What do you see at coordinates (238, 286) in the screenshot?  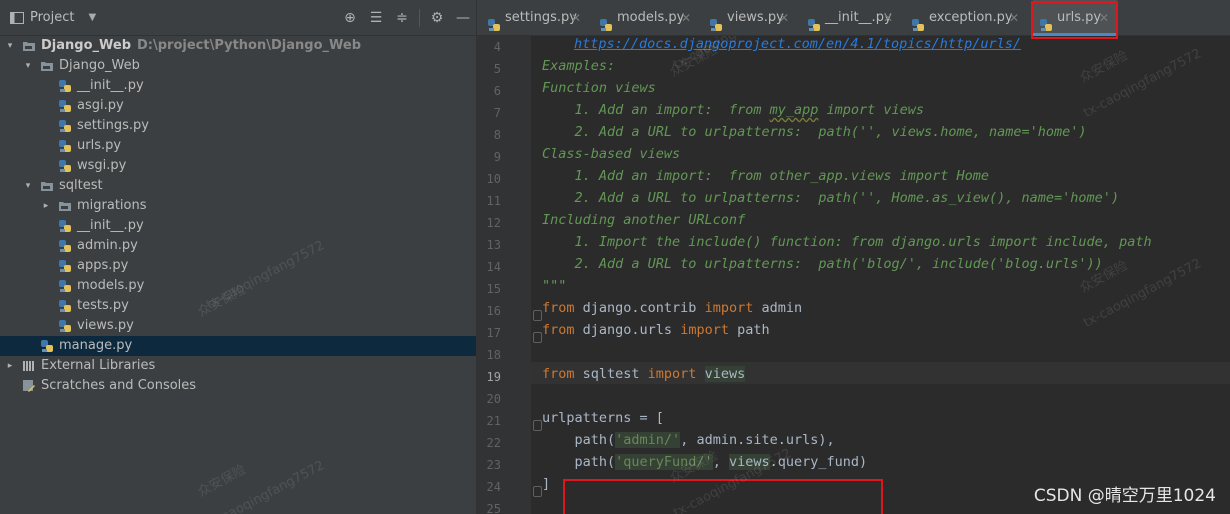 I see `tree-item: models.py` at bounding box center [238, 286].